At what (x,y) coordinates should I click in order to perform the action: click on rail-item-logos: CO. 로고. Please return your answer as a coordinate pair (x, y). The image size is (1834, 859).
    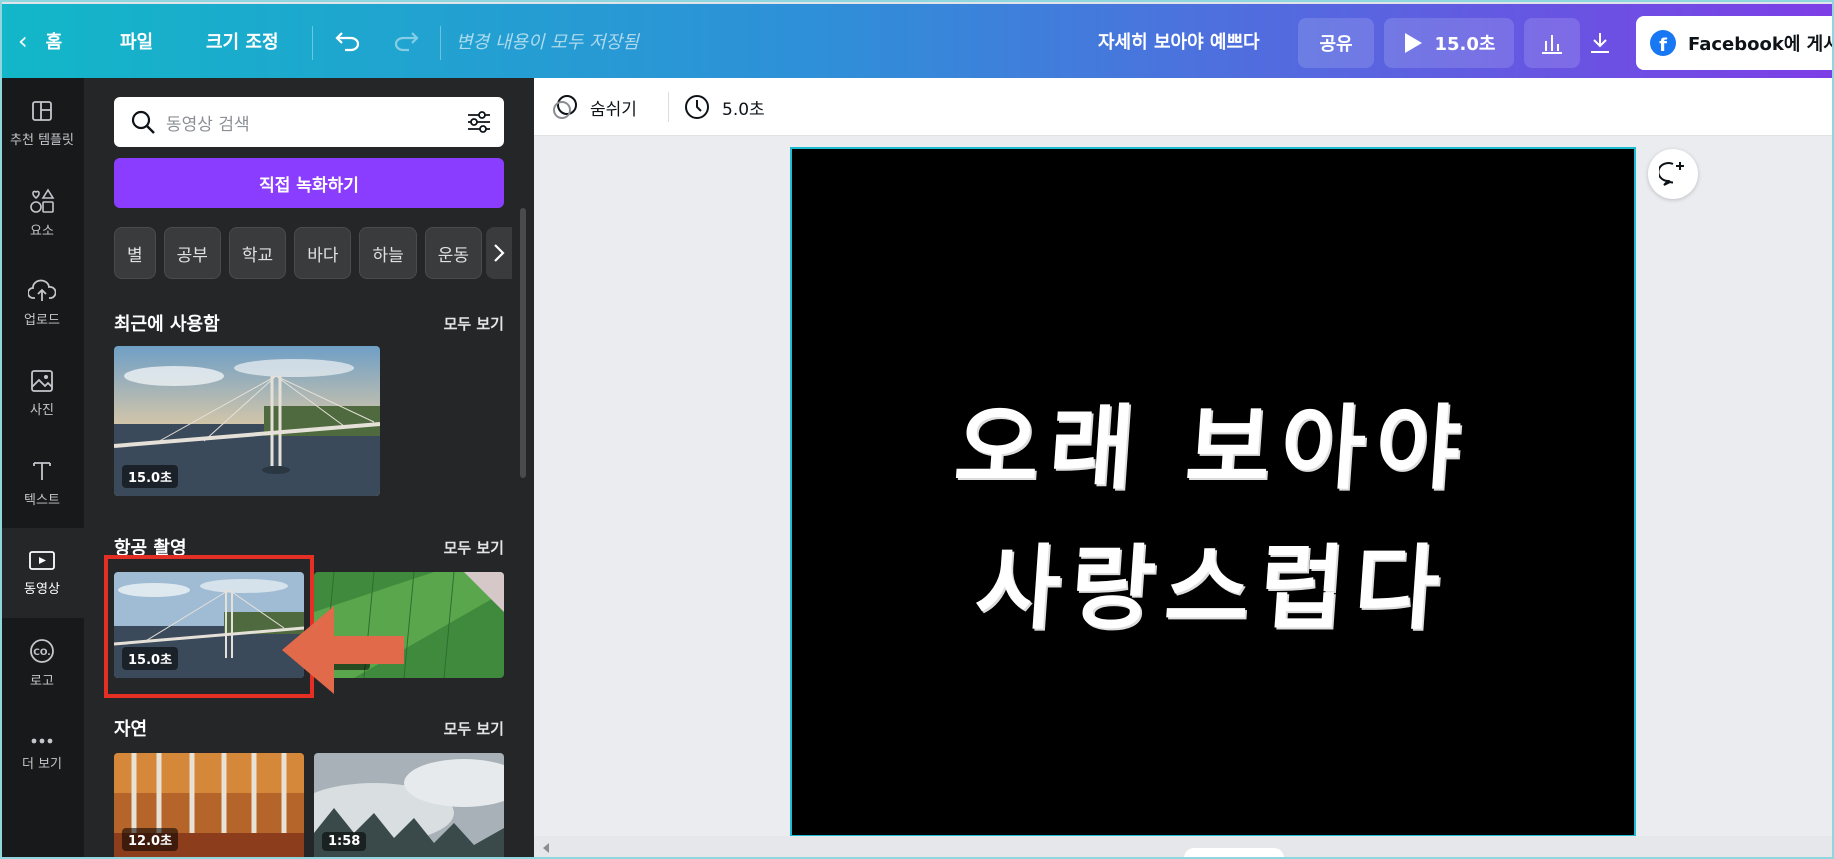
    Looking at the image, I should click on (42, 663).